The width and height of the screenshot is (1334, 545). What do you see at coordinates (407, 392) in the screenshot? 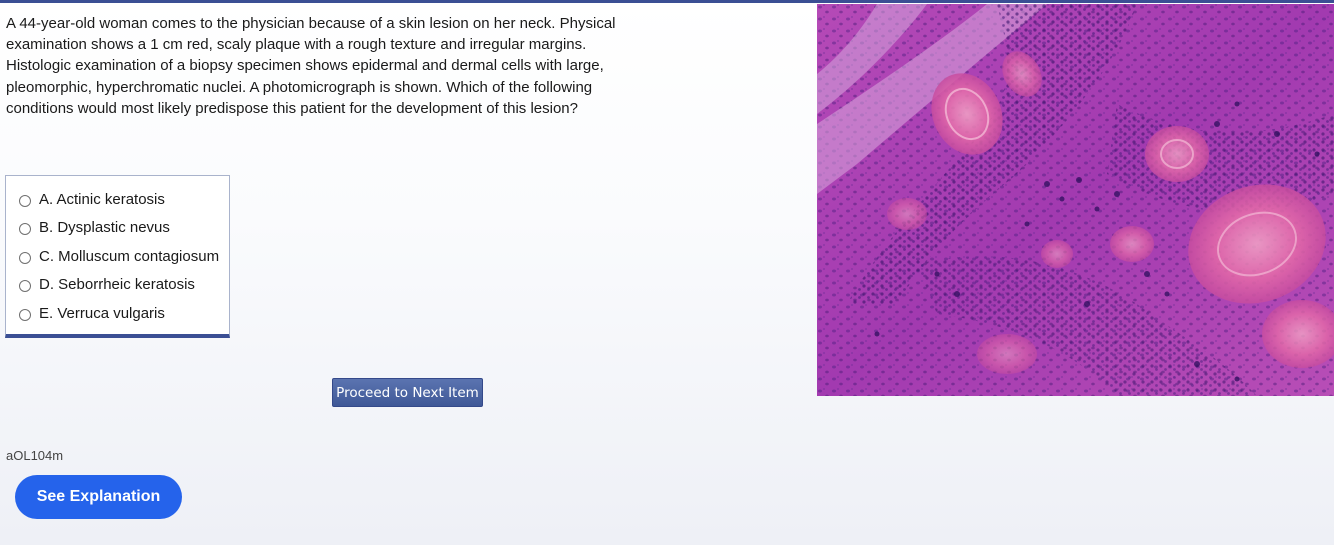
I see `proceed-next-item-button: Proceed to Next Item` at bounding box center [407, 392].